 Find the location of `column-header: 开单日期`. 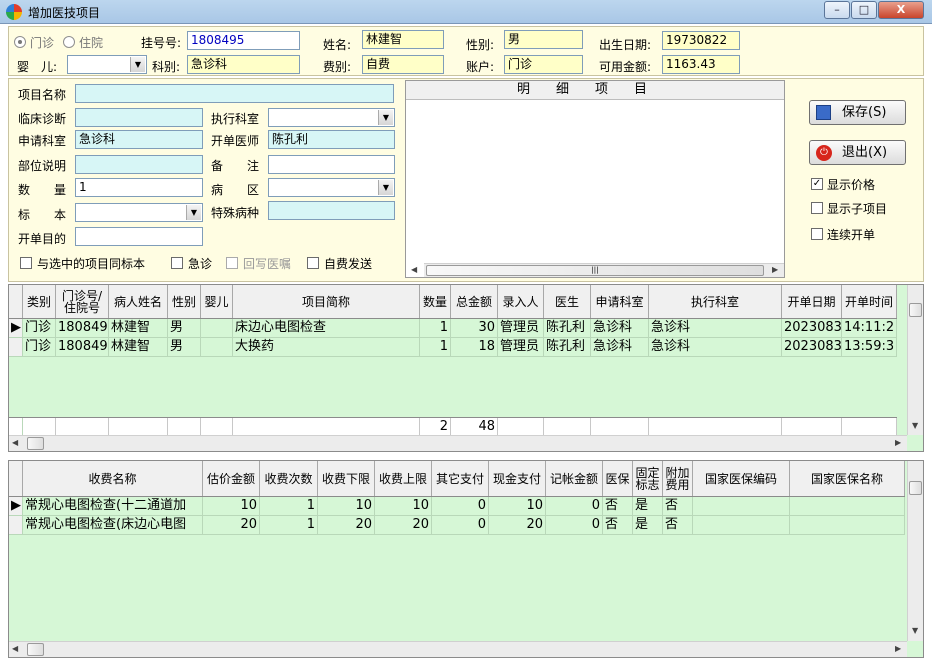

column-header: 开单日期 is located at coordinates (812, 301).